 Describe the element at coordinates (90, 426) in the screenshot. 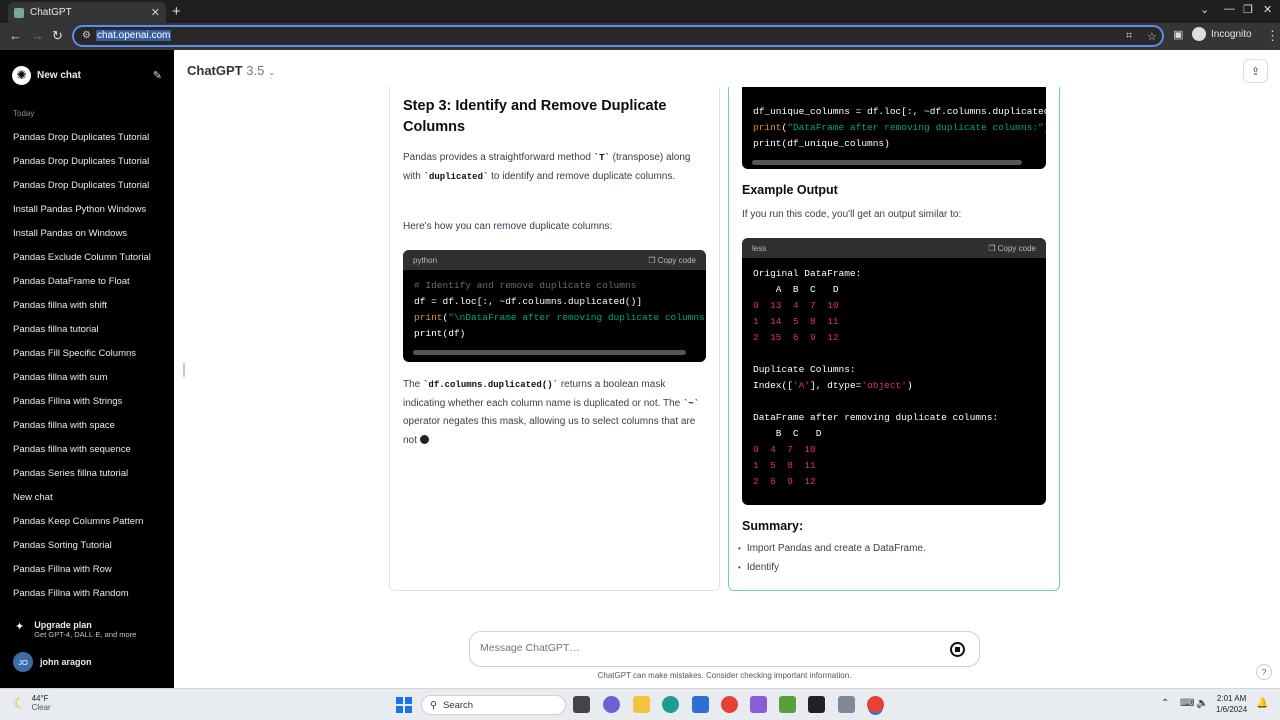

I see `history-item: Pandas fillna with space` at that location.